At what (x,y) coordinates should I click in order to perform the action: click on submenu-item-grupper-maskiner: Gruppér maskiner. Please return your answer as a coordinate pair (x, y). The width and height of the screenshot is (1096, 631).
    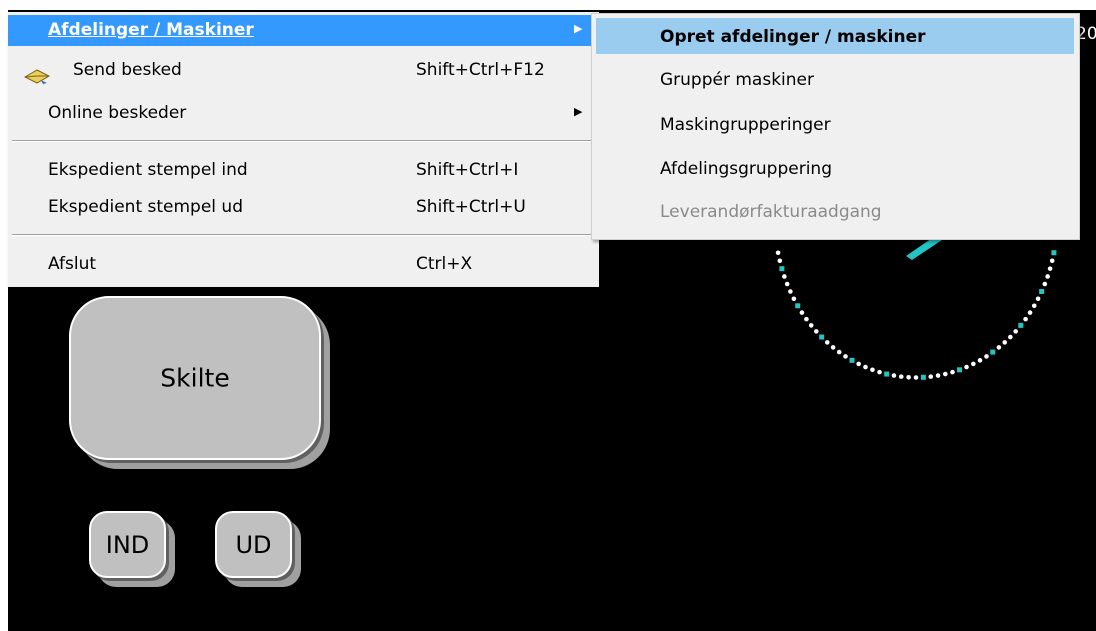
    Looking at the image, I should click on (835, 79).